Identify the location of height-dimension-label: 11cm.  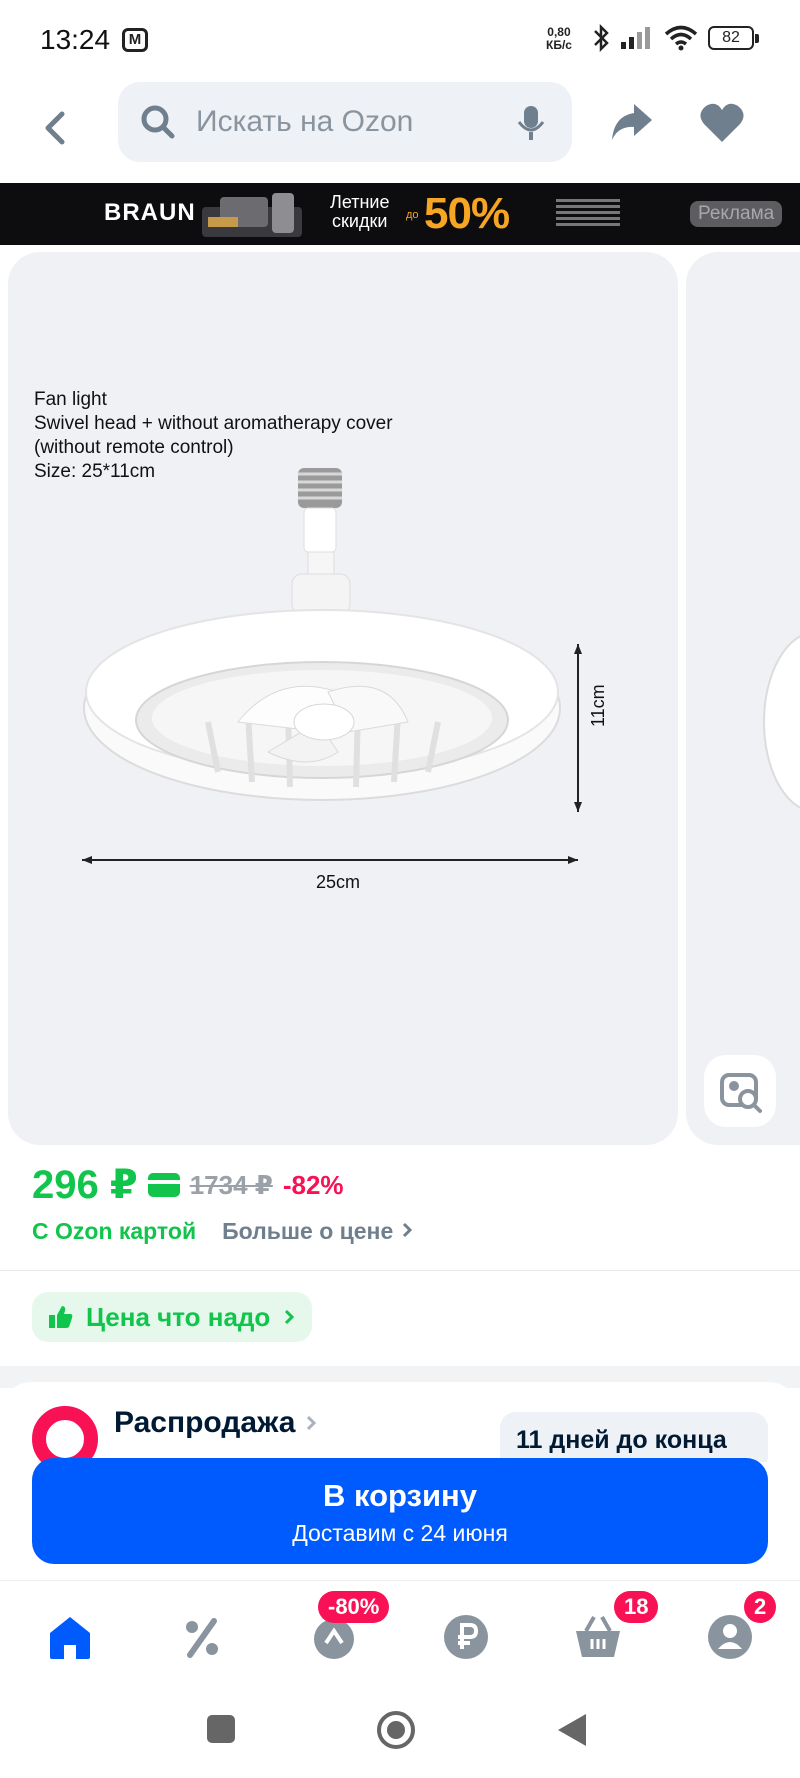
(598, 705).